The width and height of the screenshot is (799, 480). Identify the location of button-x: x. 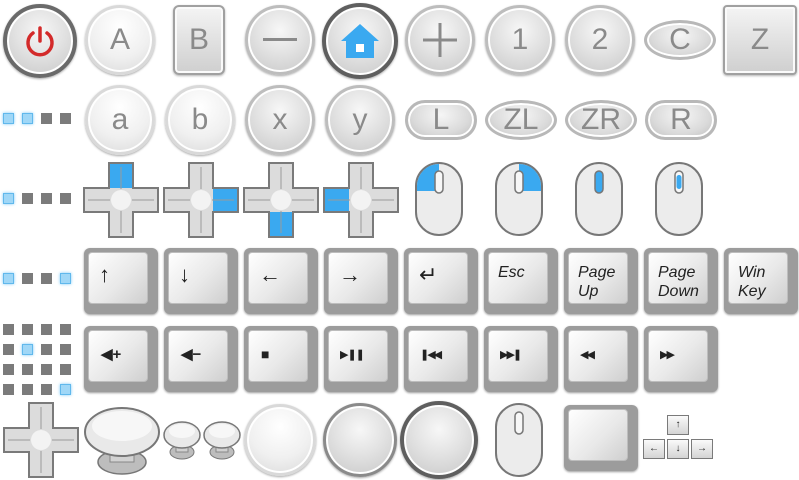
(280, 120).